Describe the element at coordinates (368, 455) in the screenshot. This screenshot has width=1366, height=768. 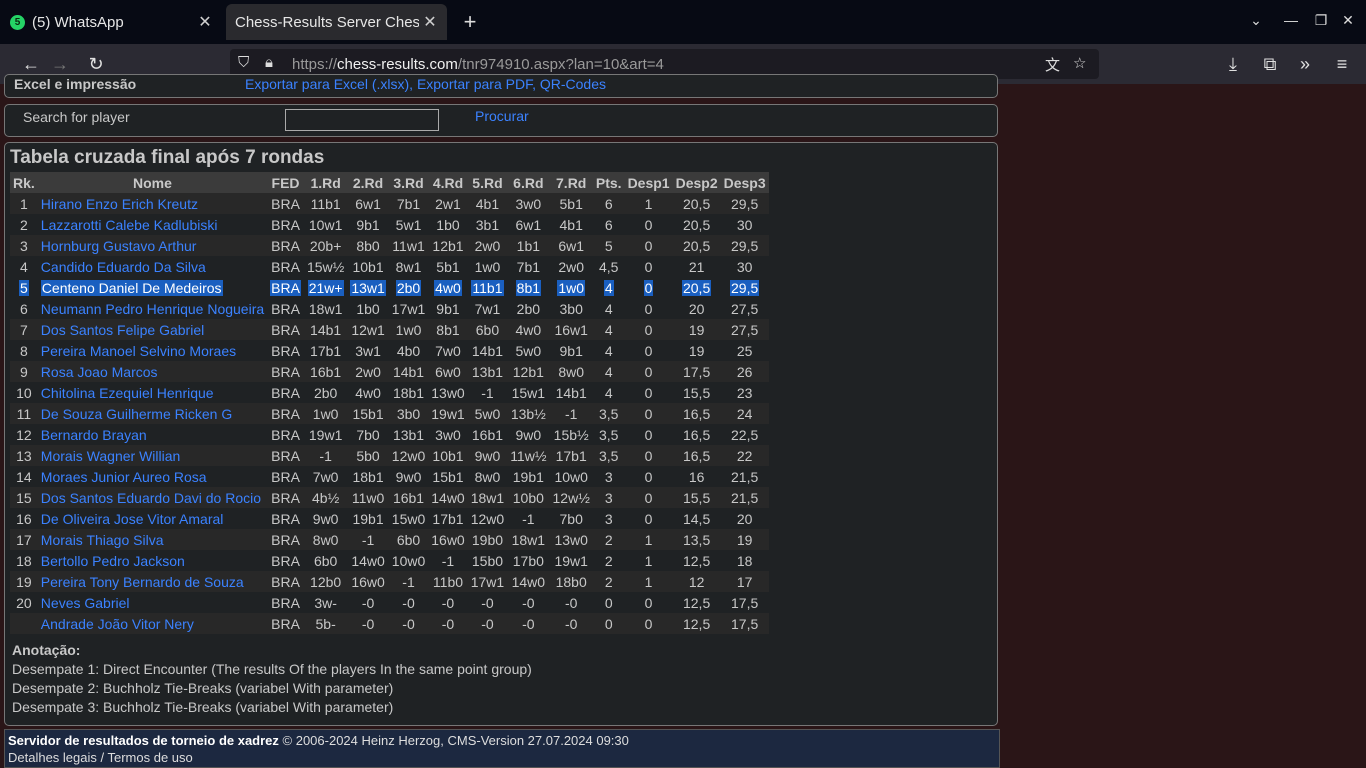
I see `table-cell: 5b0` at that location.